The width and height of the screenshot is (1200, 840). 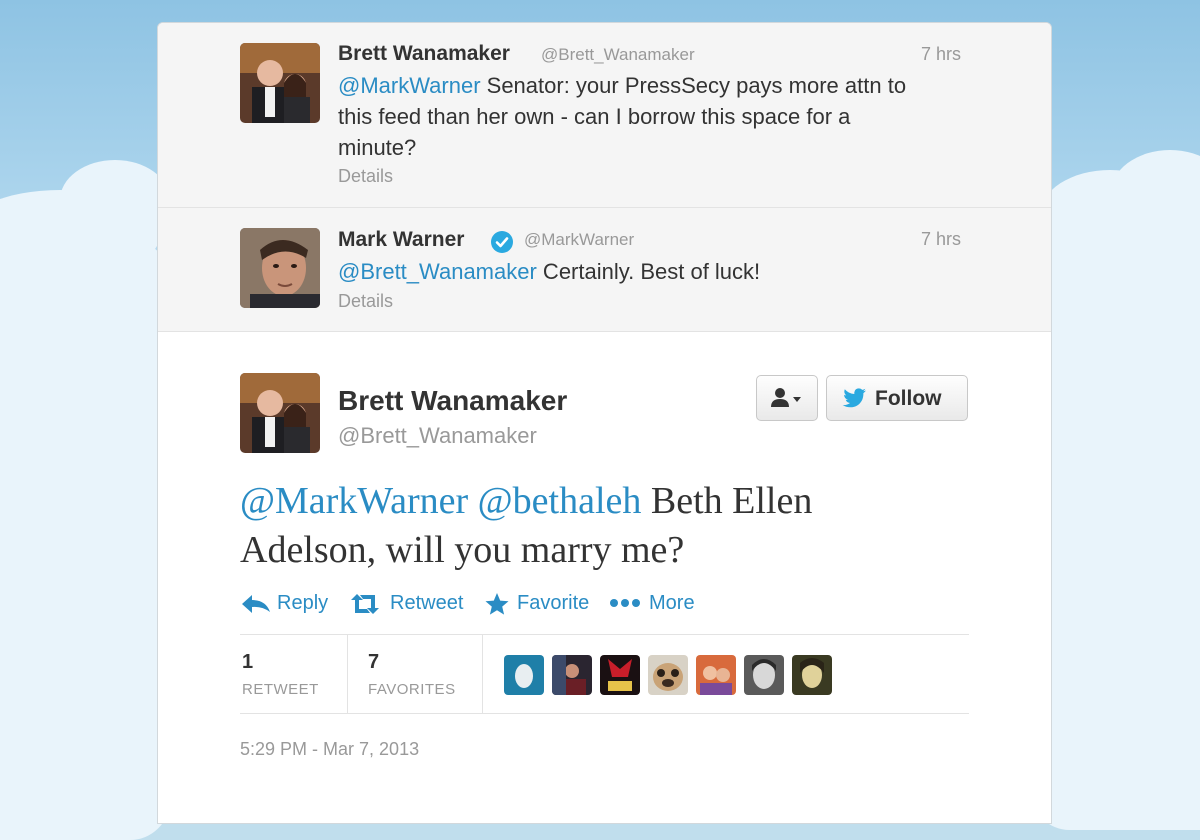 I want to click on more-label: More, so click(x=672, y=603).